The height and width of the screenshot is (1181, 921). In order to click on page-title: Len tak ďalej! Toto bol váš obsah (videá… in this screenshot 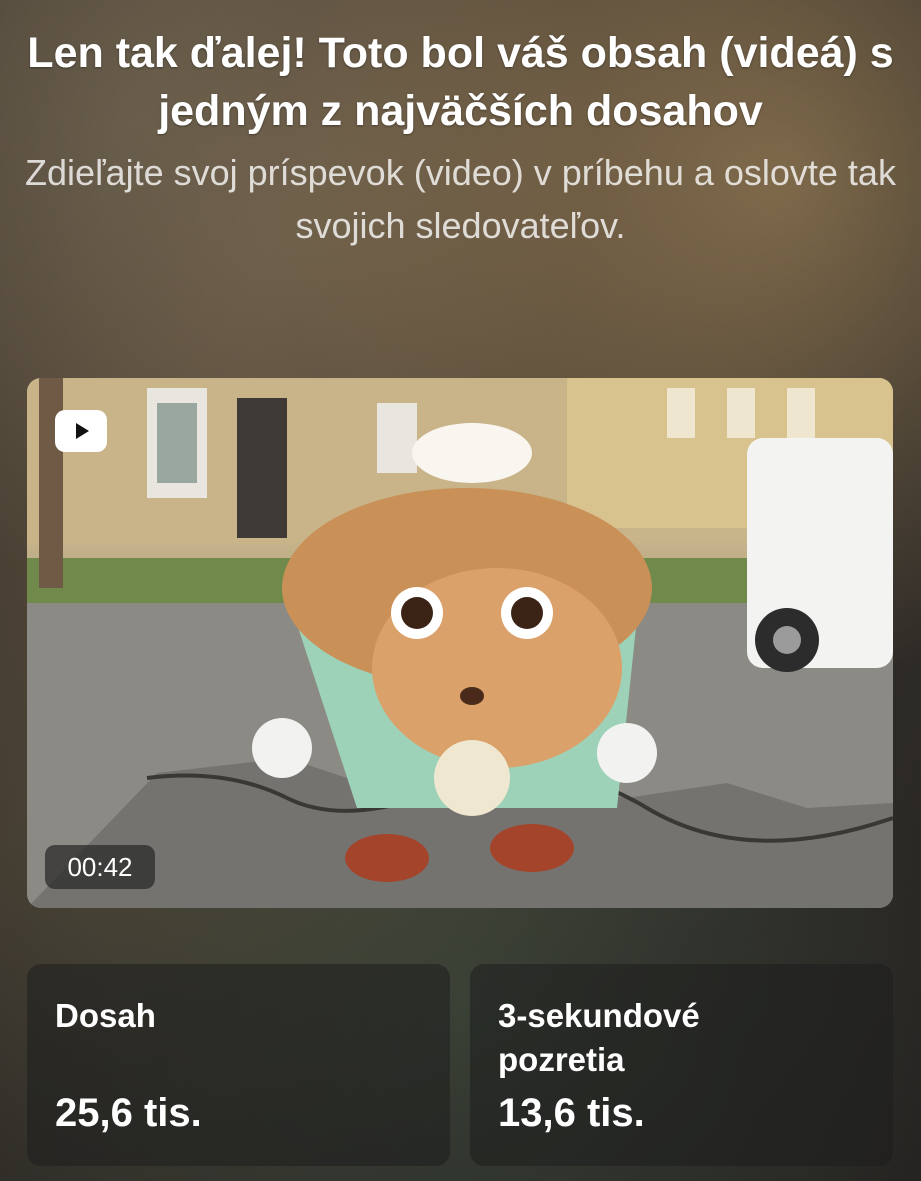, I will do `click(460, 82)`.